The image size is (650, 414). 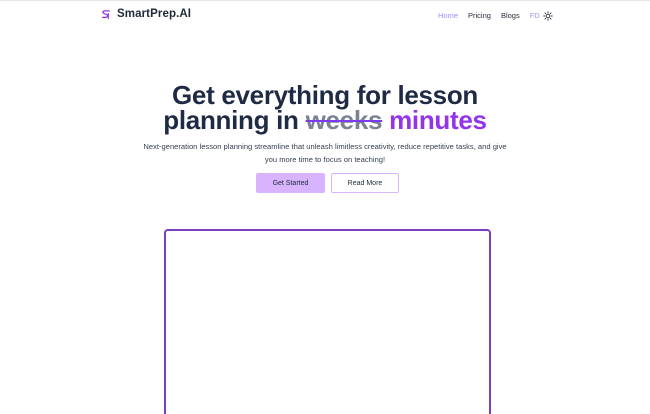 What do you see at coordinates (154, 14) in the screenshot?
I see `brand-name: SmartPrep.AI` at bounding box center [154, 14].